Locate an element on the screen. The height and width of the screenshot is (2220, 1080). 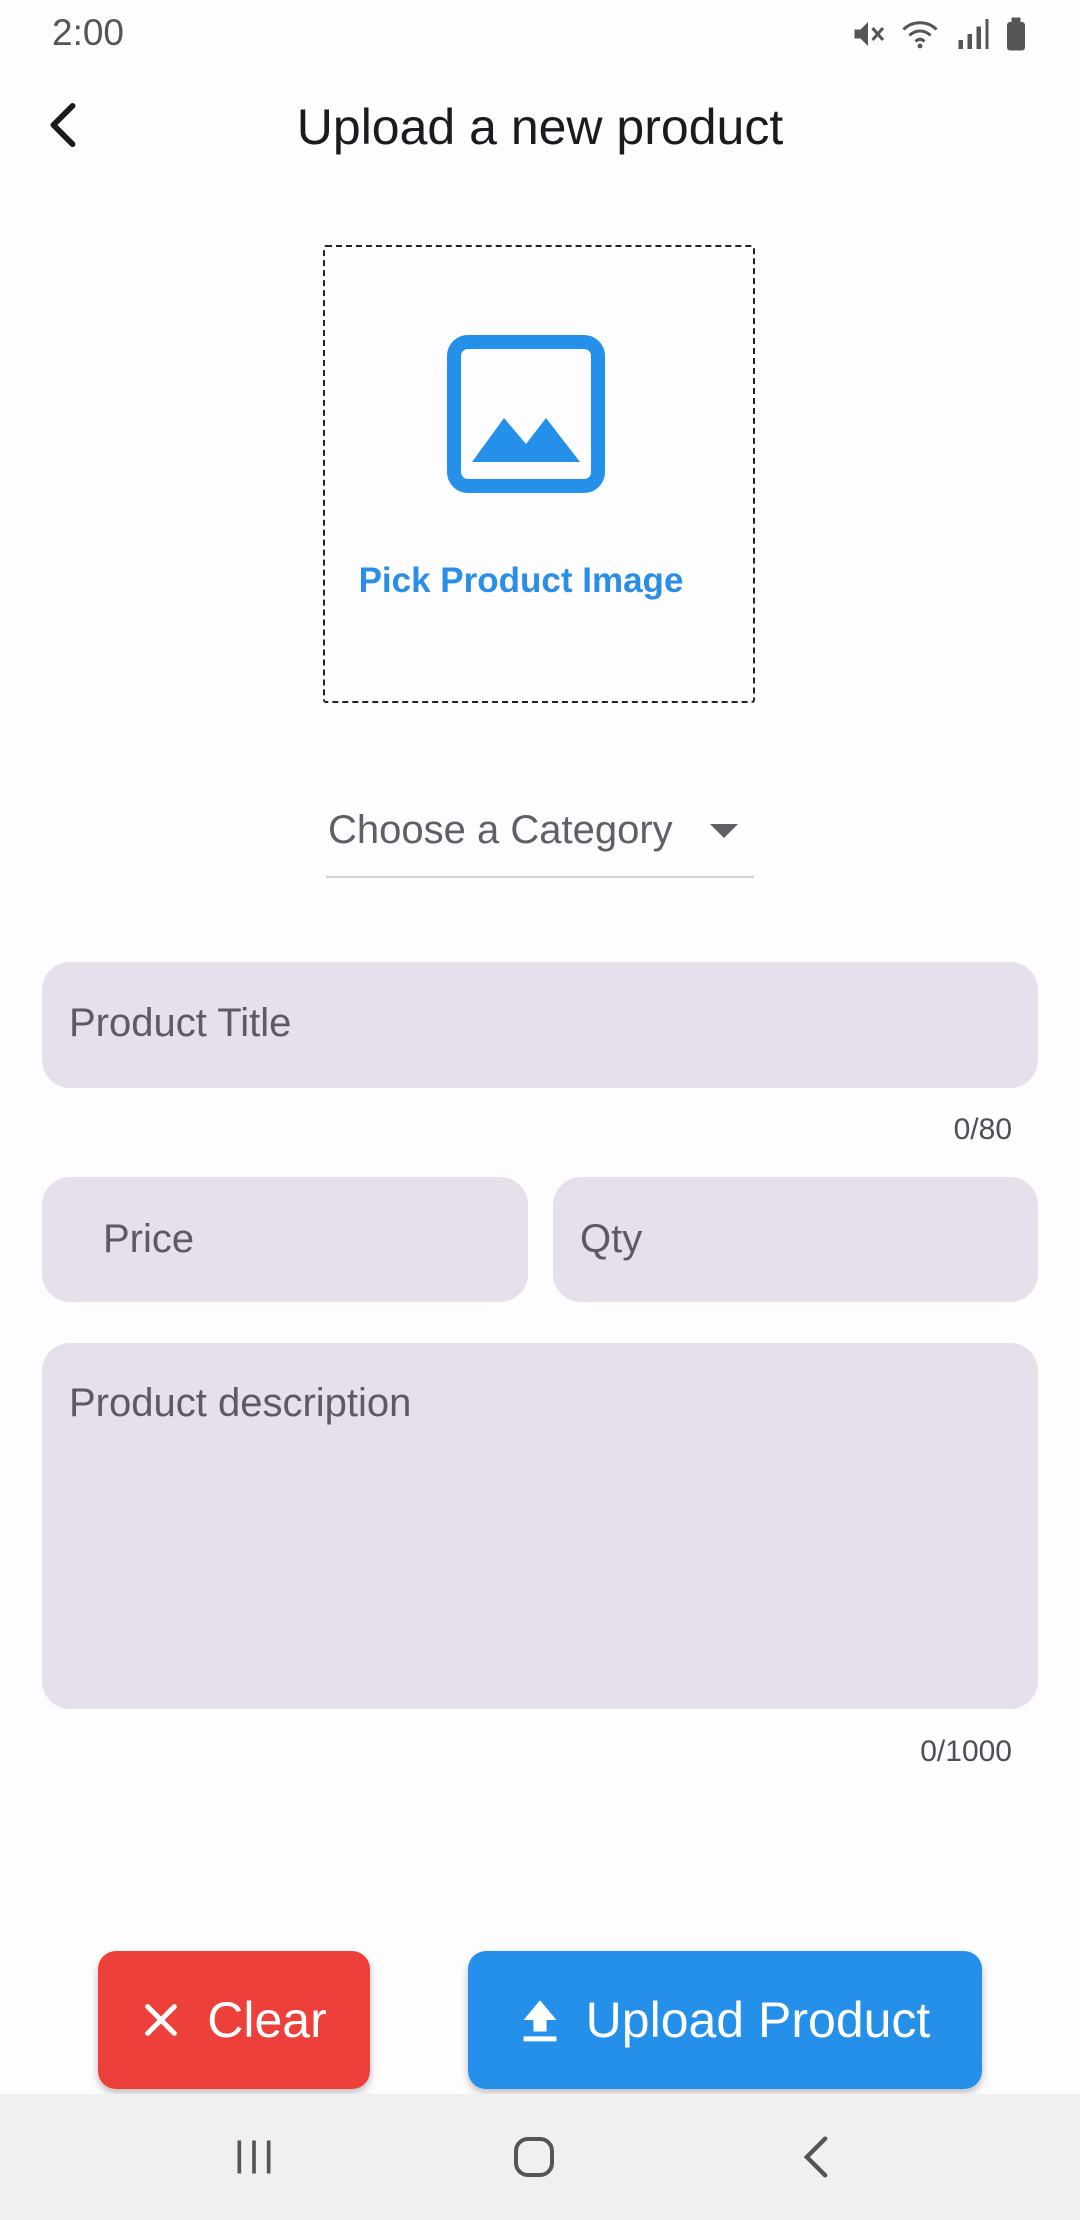
recent-apps-button is located at coordinates (254, 2157).